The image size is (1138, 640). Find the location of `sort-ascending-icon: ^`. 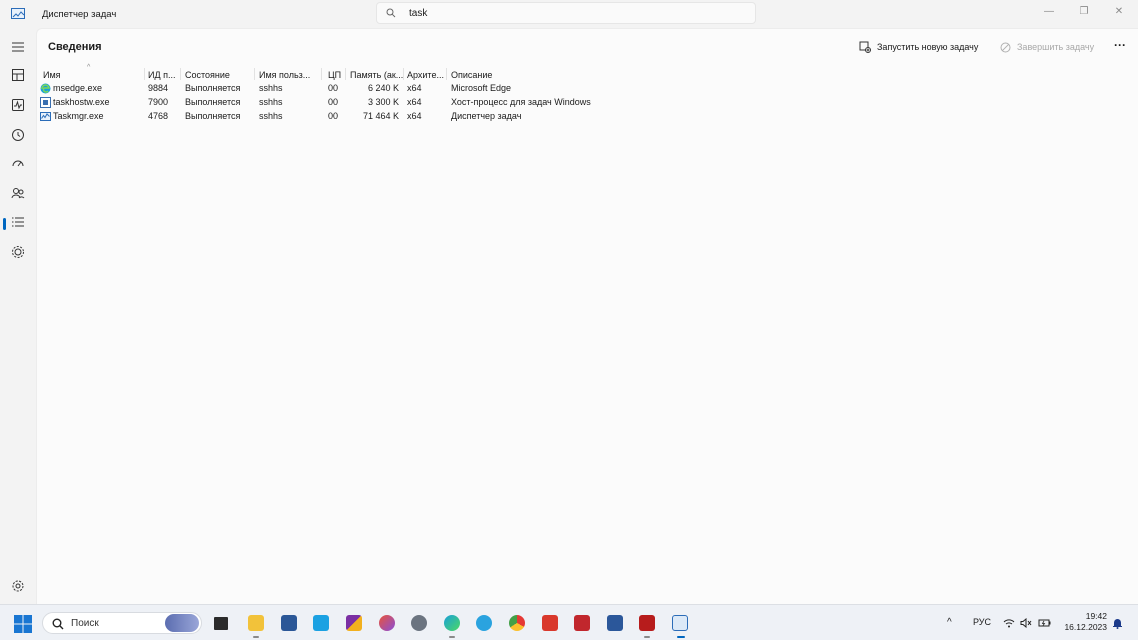

sort-ascending-icon: ^ is located at coordinates (89, 67).